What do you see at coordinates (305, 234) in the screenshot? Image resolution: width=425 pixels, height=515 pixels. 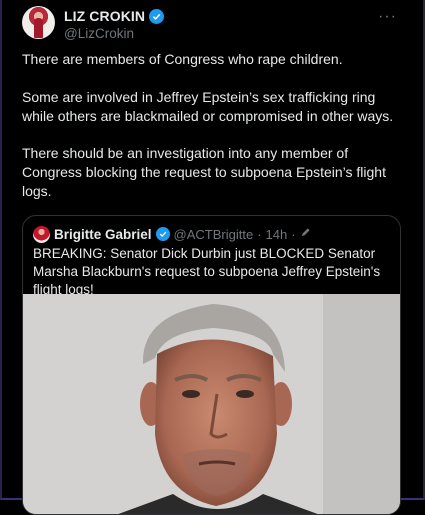 I see `edited-pencil-icon` at bounding box center [305, 234].